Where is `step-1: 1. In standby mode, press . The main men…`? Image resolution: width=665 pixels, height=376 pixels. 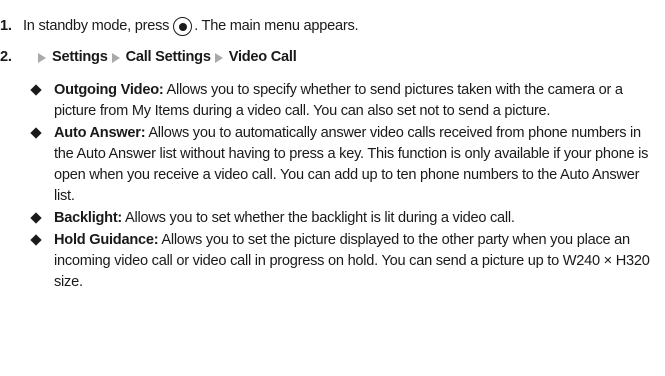 step-1: 1. In standby mode, press . The main men… is located at coordinates (179, 26).